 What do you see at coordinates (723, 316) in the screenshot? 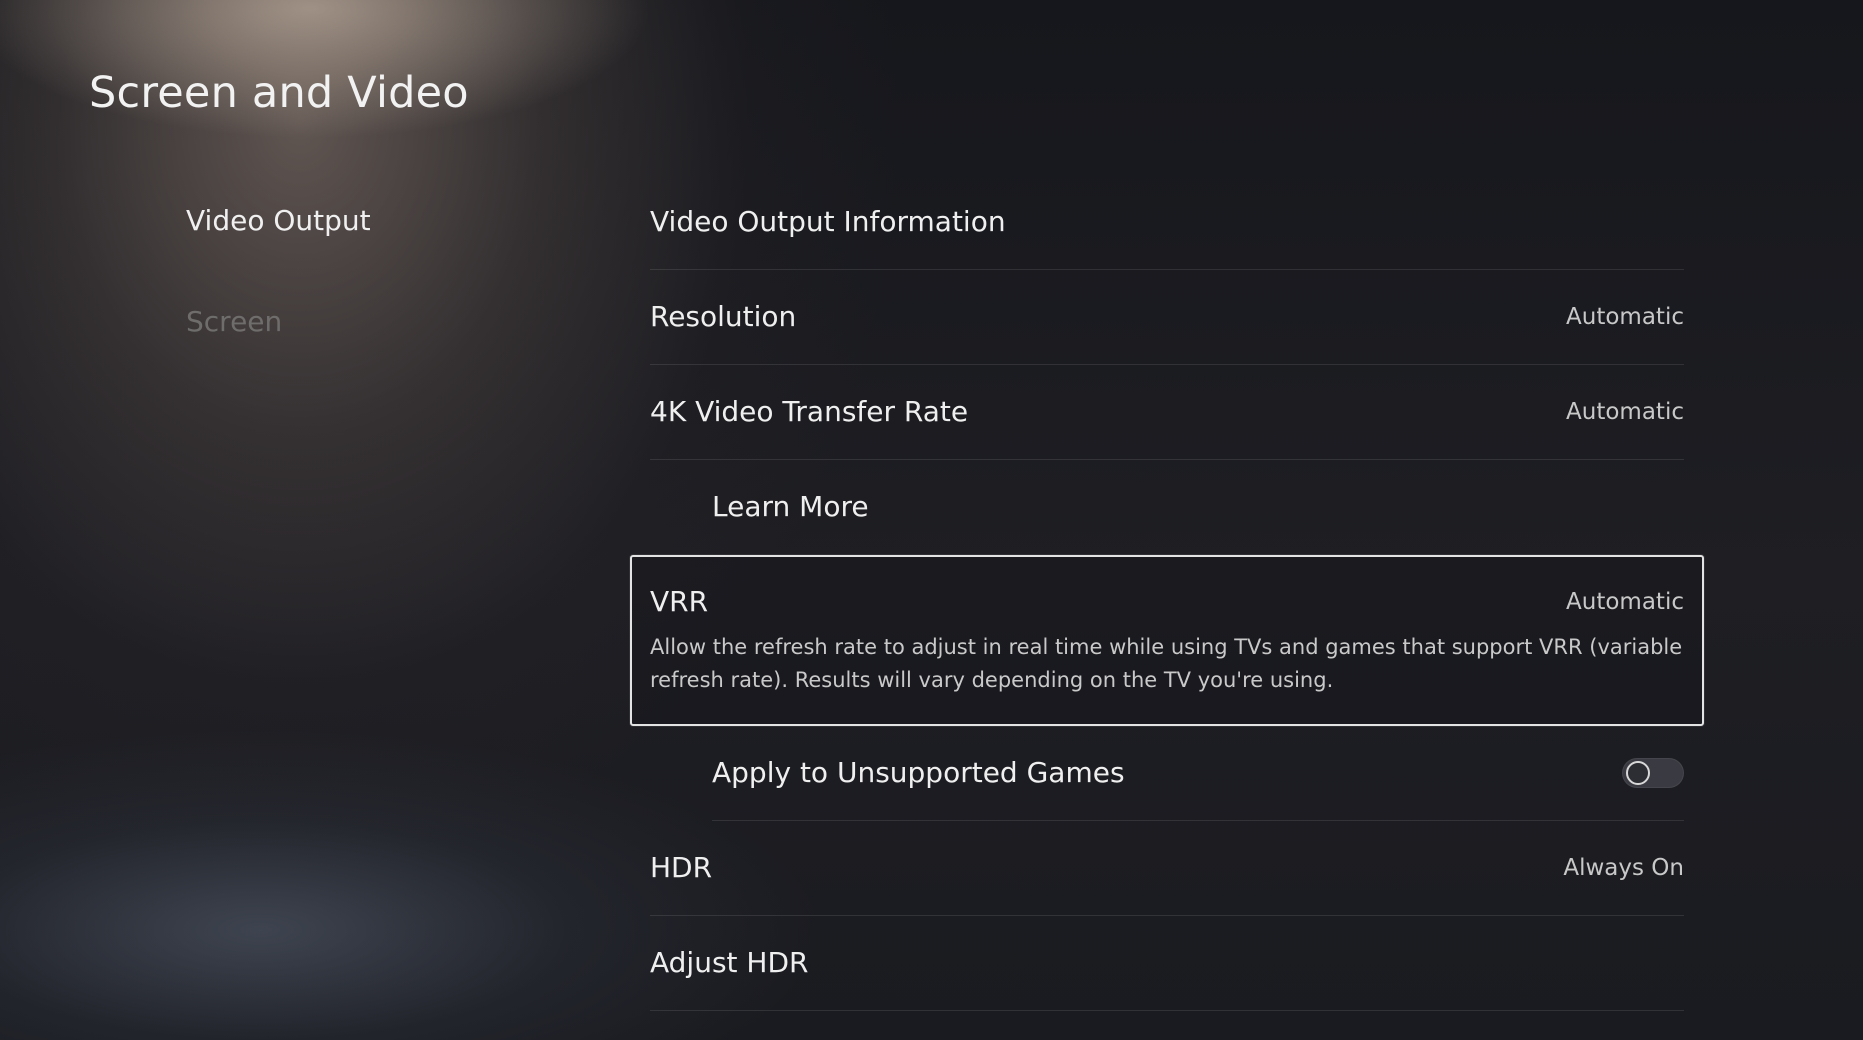
I see `resolution-label: Resolution` at bounding box center [723, 316].